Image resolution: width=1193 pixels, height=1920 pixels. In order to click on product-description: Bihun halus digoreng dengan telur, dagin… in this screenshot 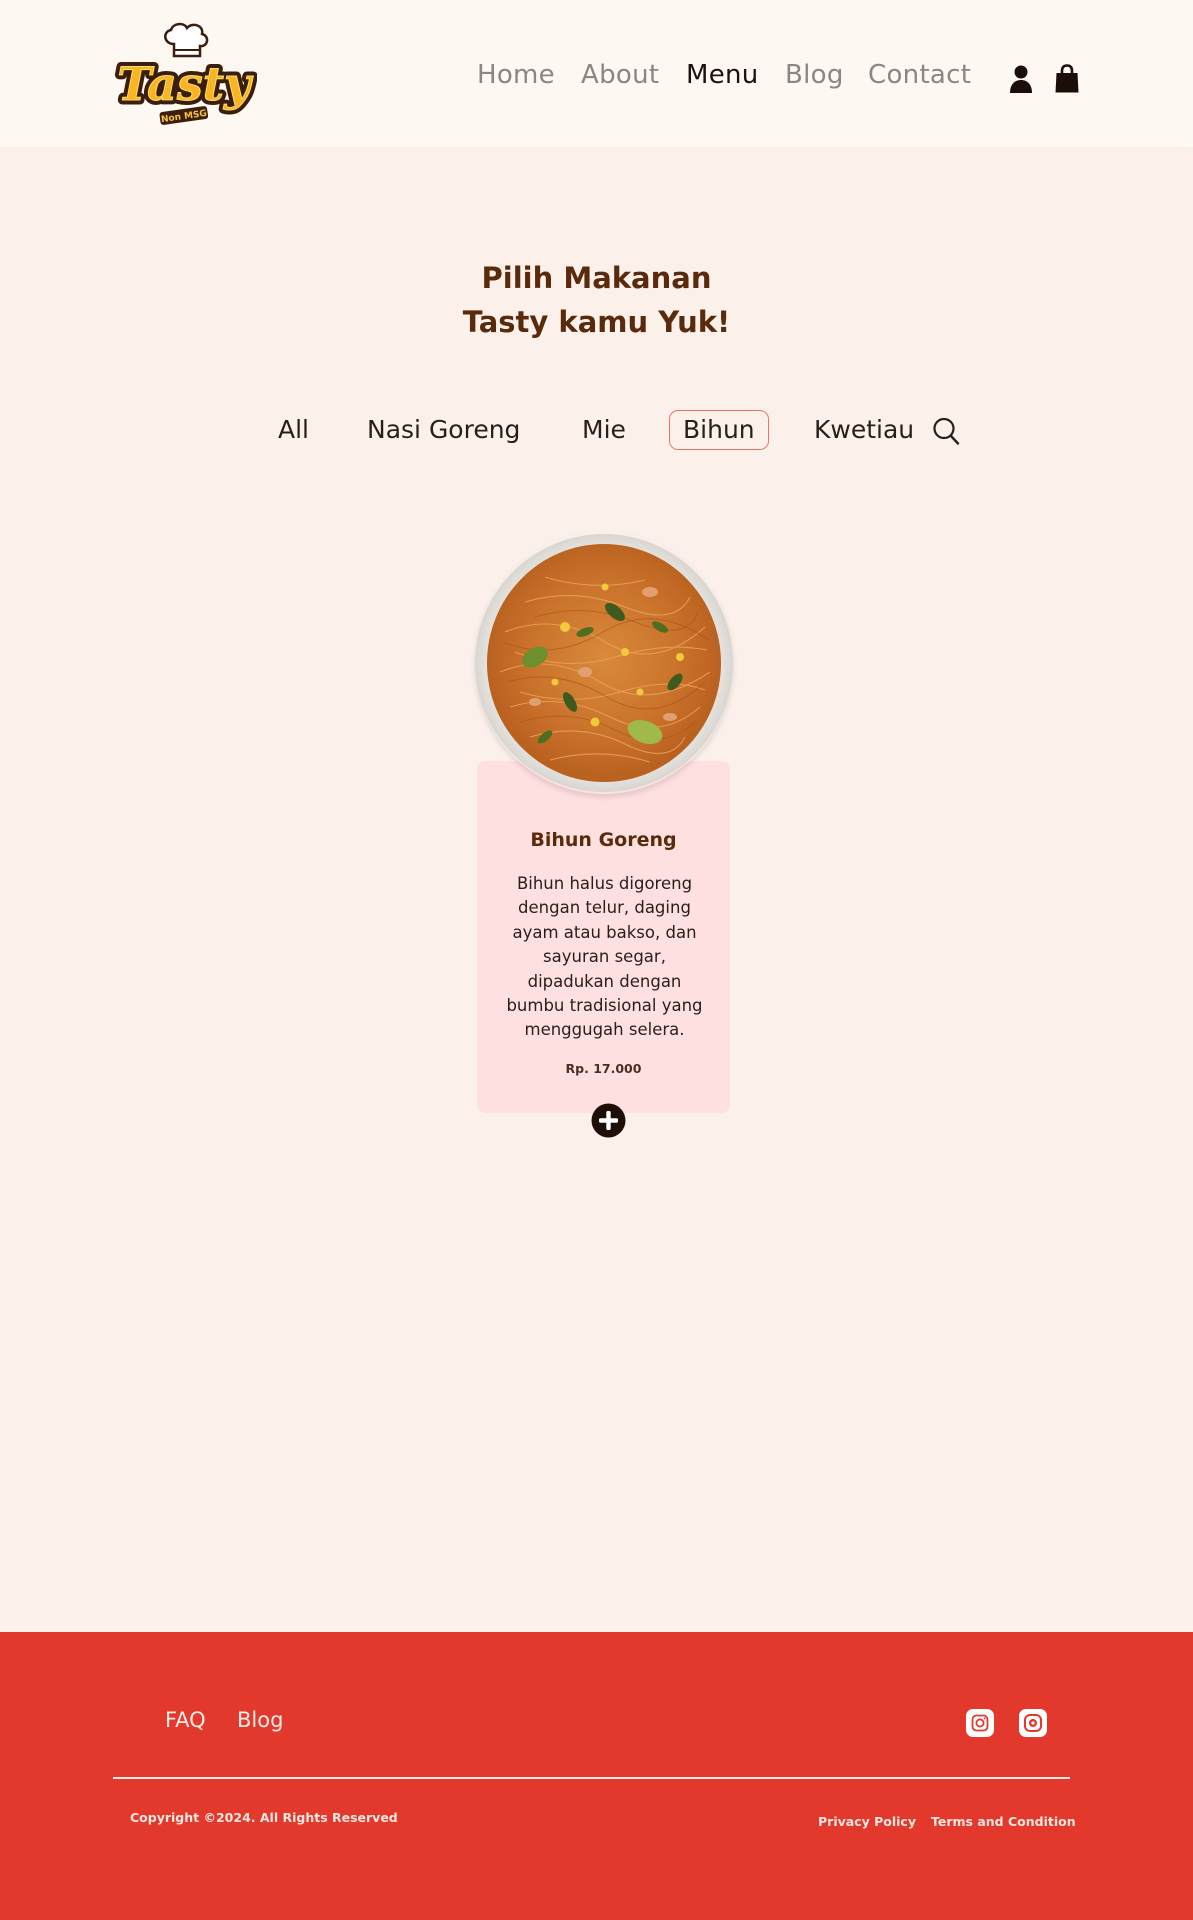, I will do `click(604, 957)`.